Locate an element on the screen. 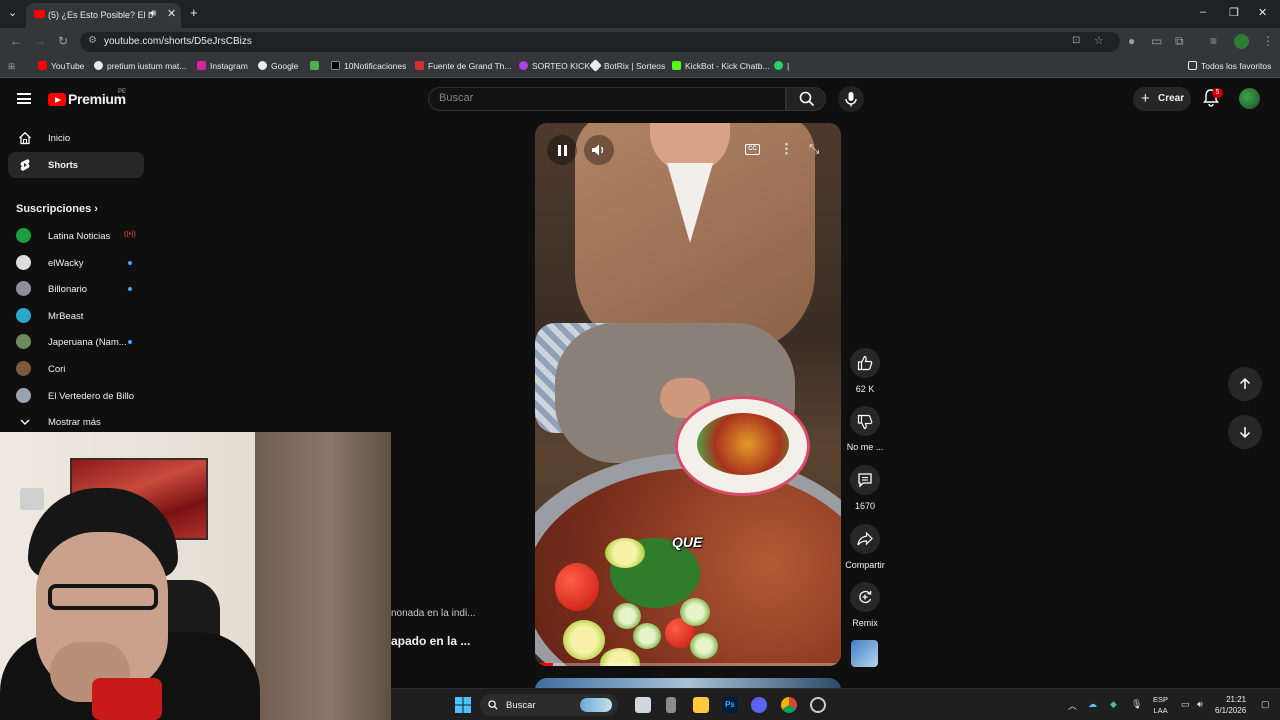 Image resolution: width=1280 pixels, height=720 pixels. forward-icon: → is located at coordinates (40, 41).